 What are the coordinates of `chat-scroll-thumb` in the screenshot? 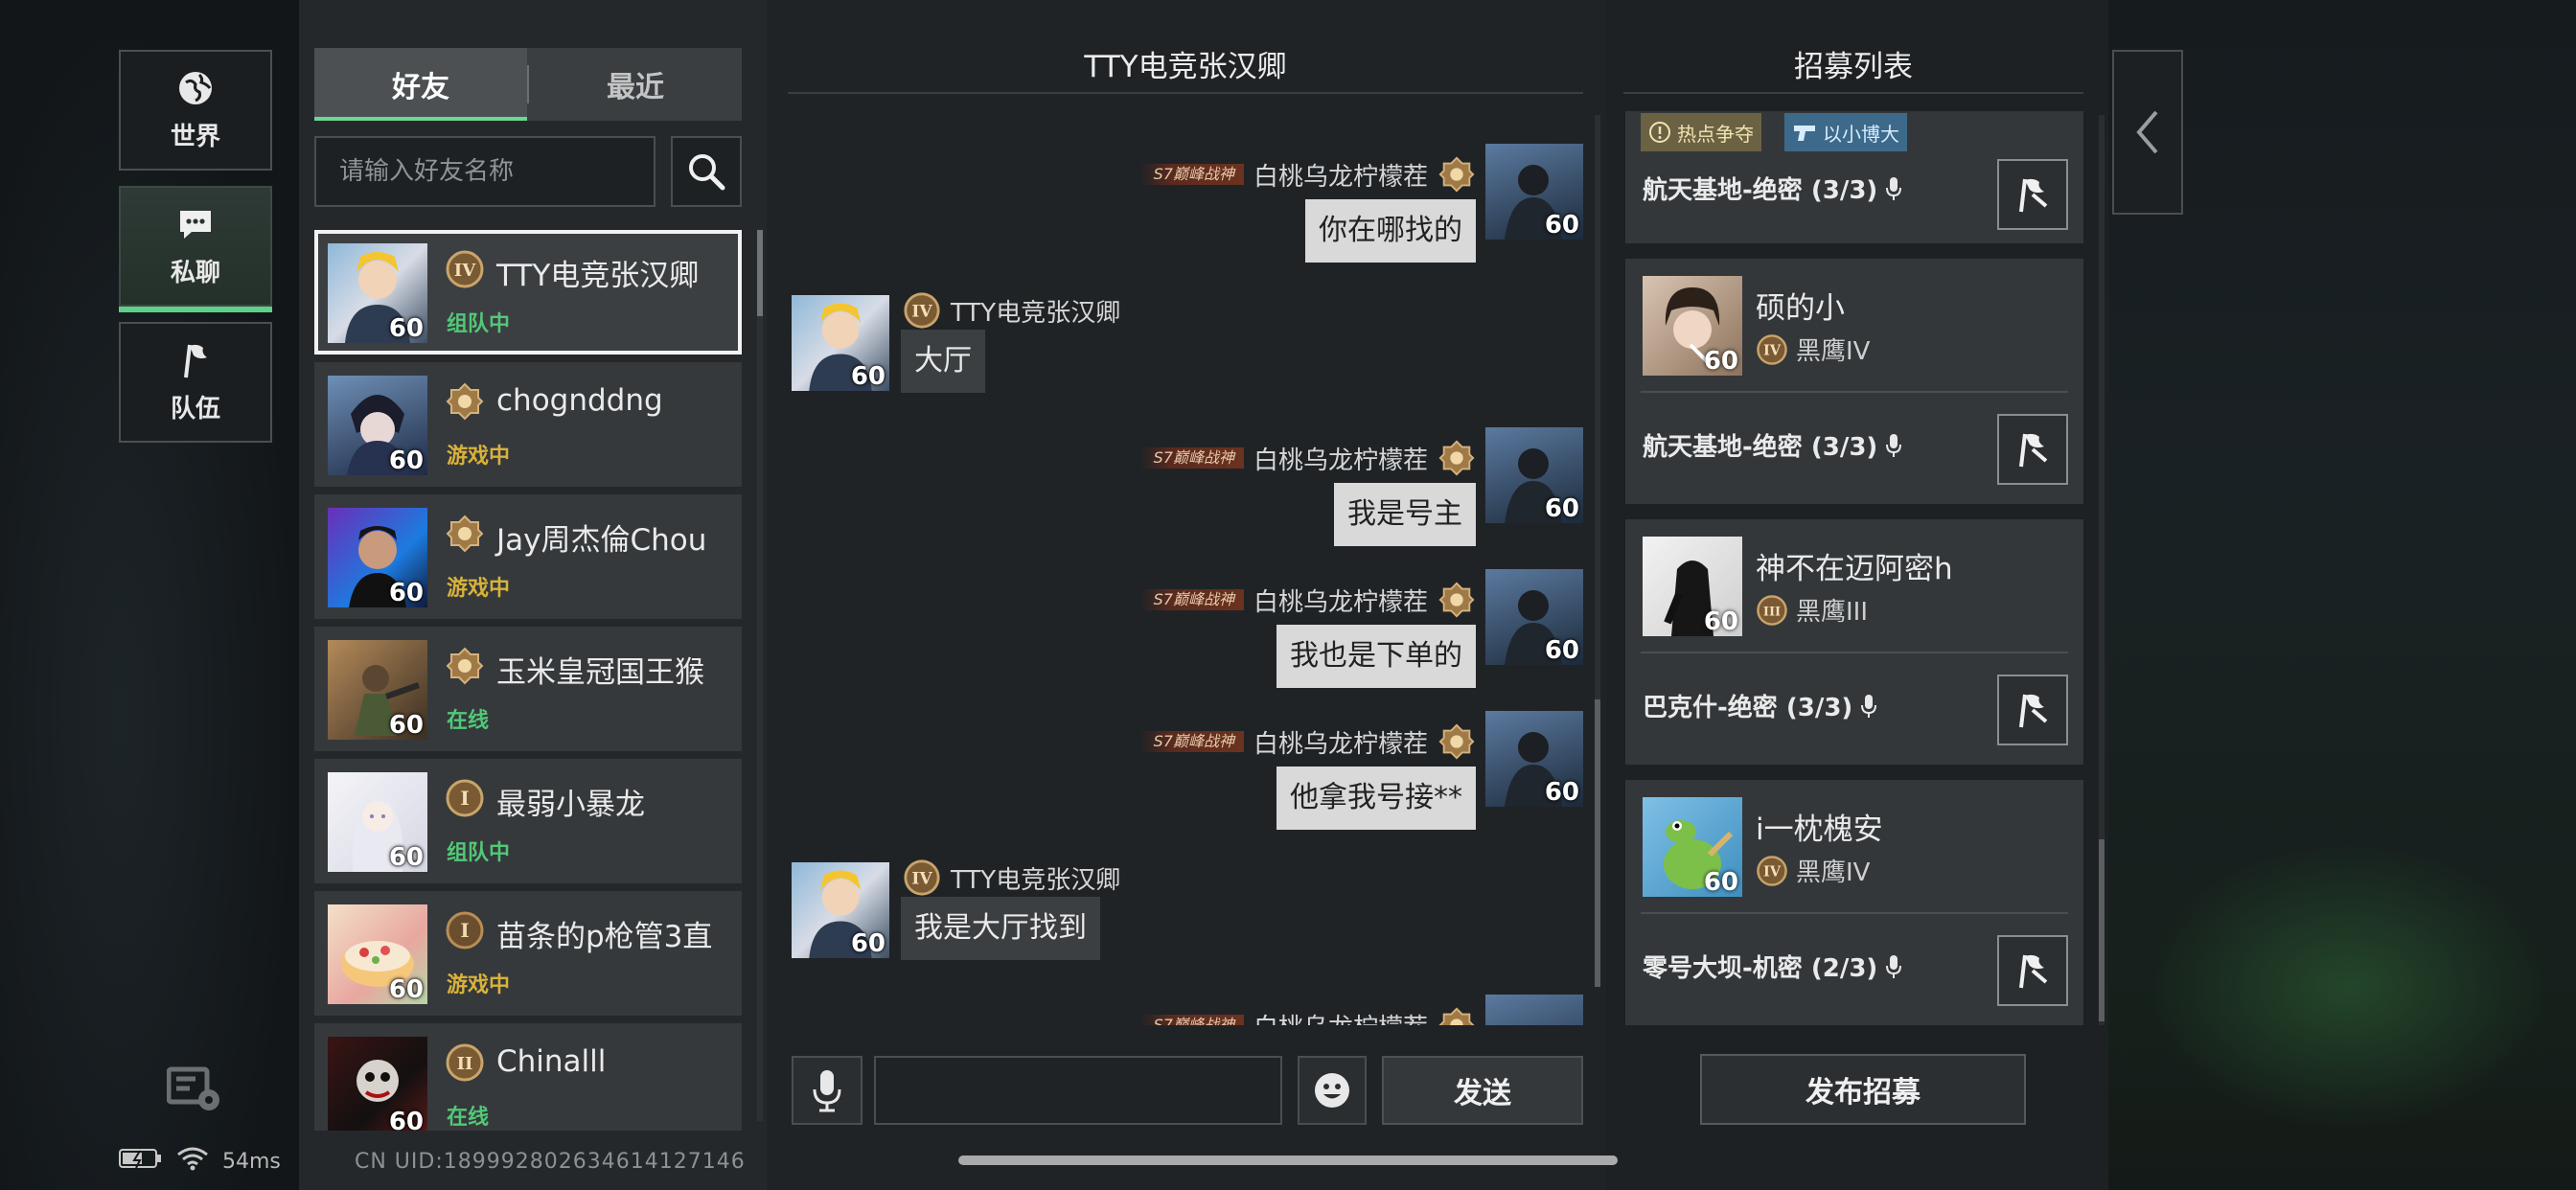 It's located at (1598, 843).